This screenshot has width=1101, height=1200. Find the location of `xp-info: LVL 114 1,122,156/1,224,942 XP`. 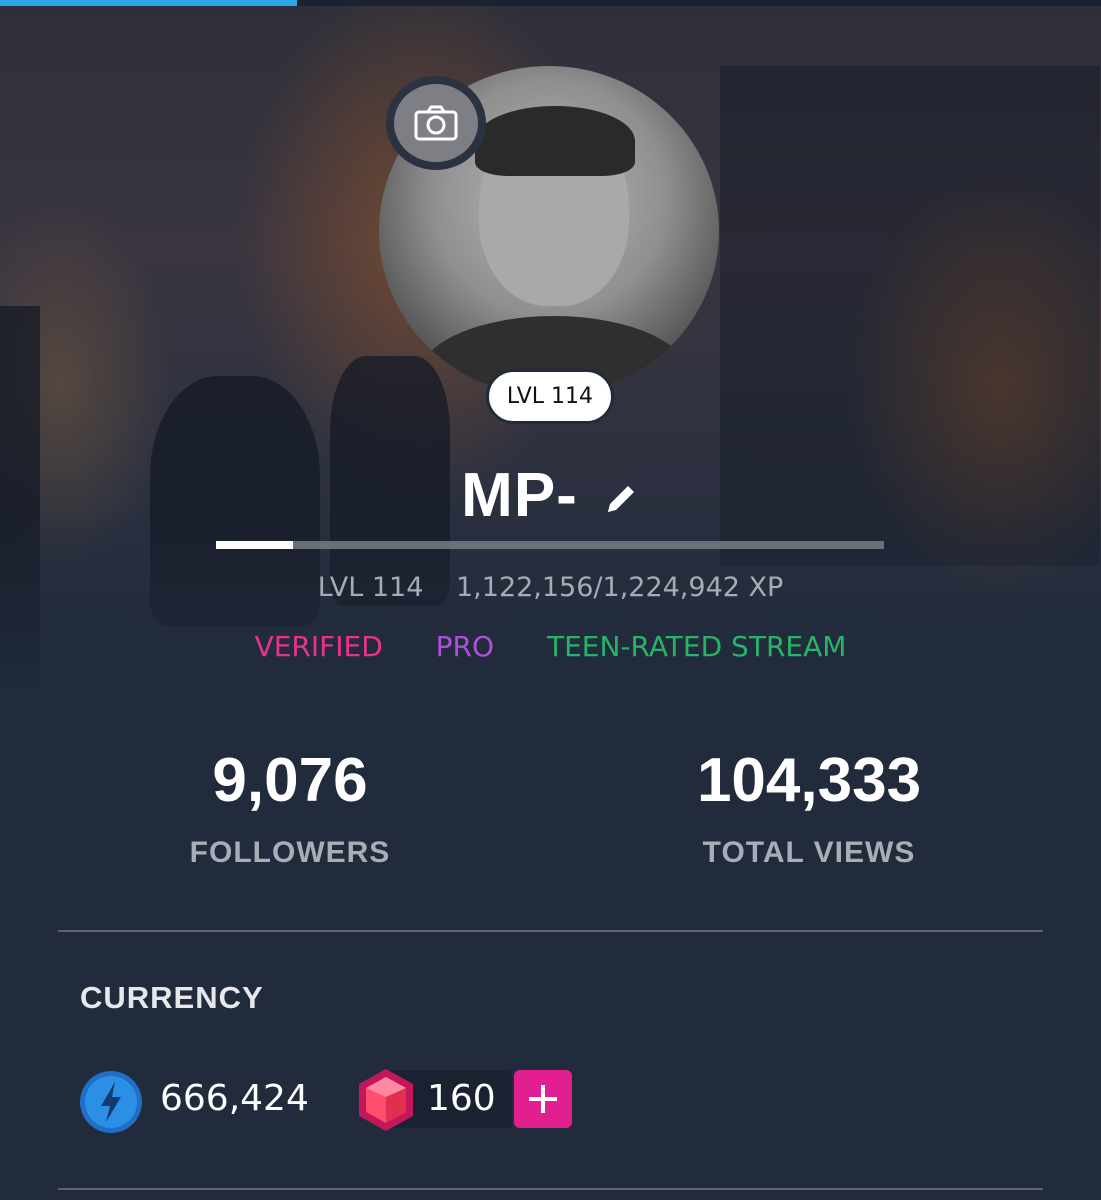

xp-info: LVL 114 1,122,156/1,224,942 XP is located at coordinates (550, 587).